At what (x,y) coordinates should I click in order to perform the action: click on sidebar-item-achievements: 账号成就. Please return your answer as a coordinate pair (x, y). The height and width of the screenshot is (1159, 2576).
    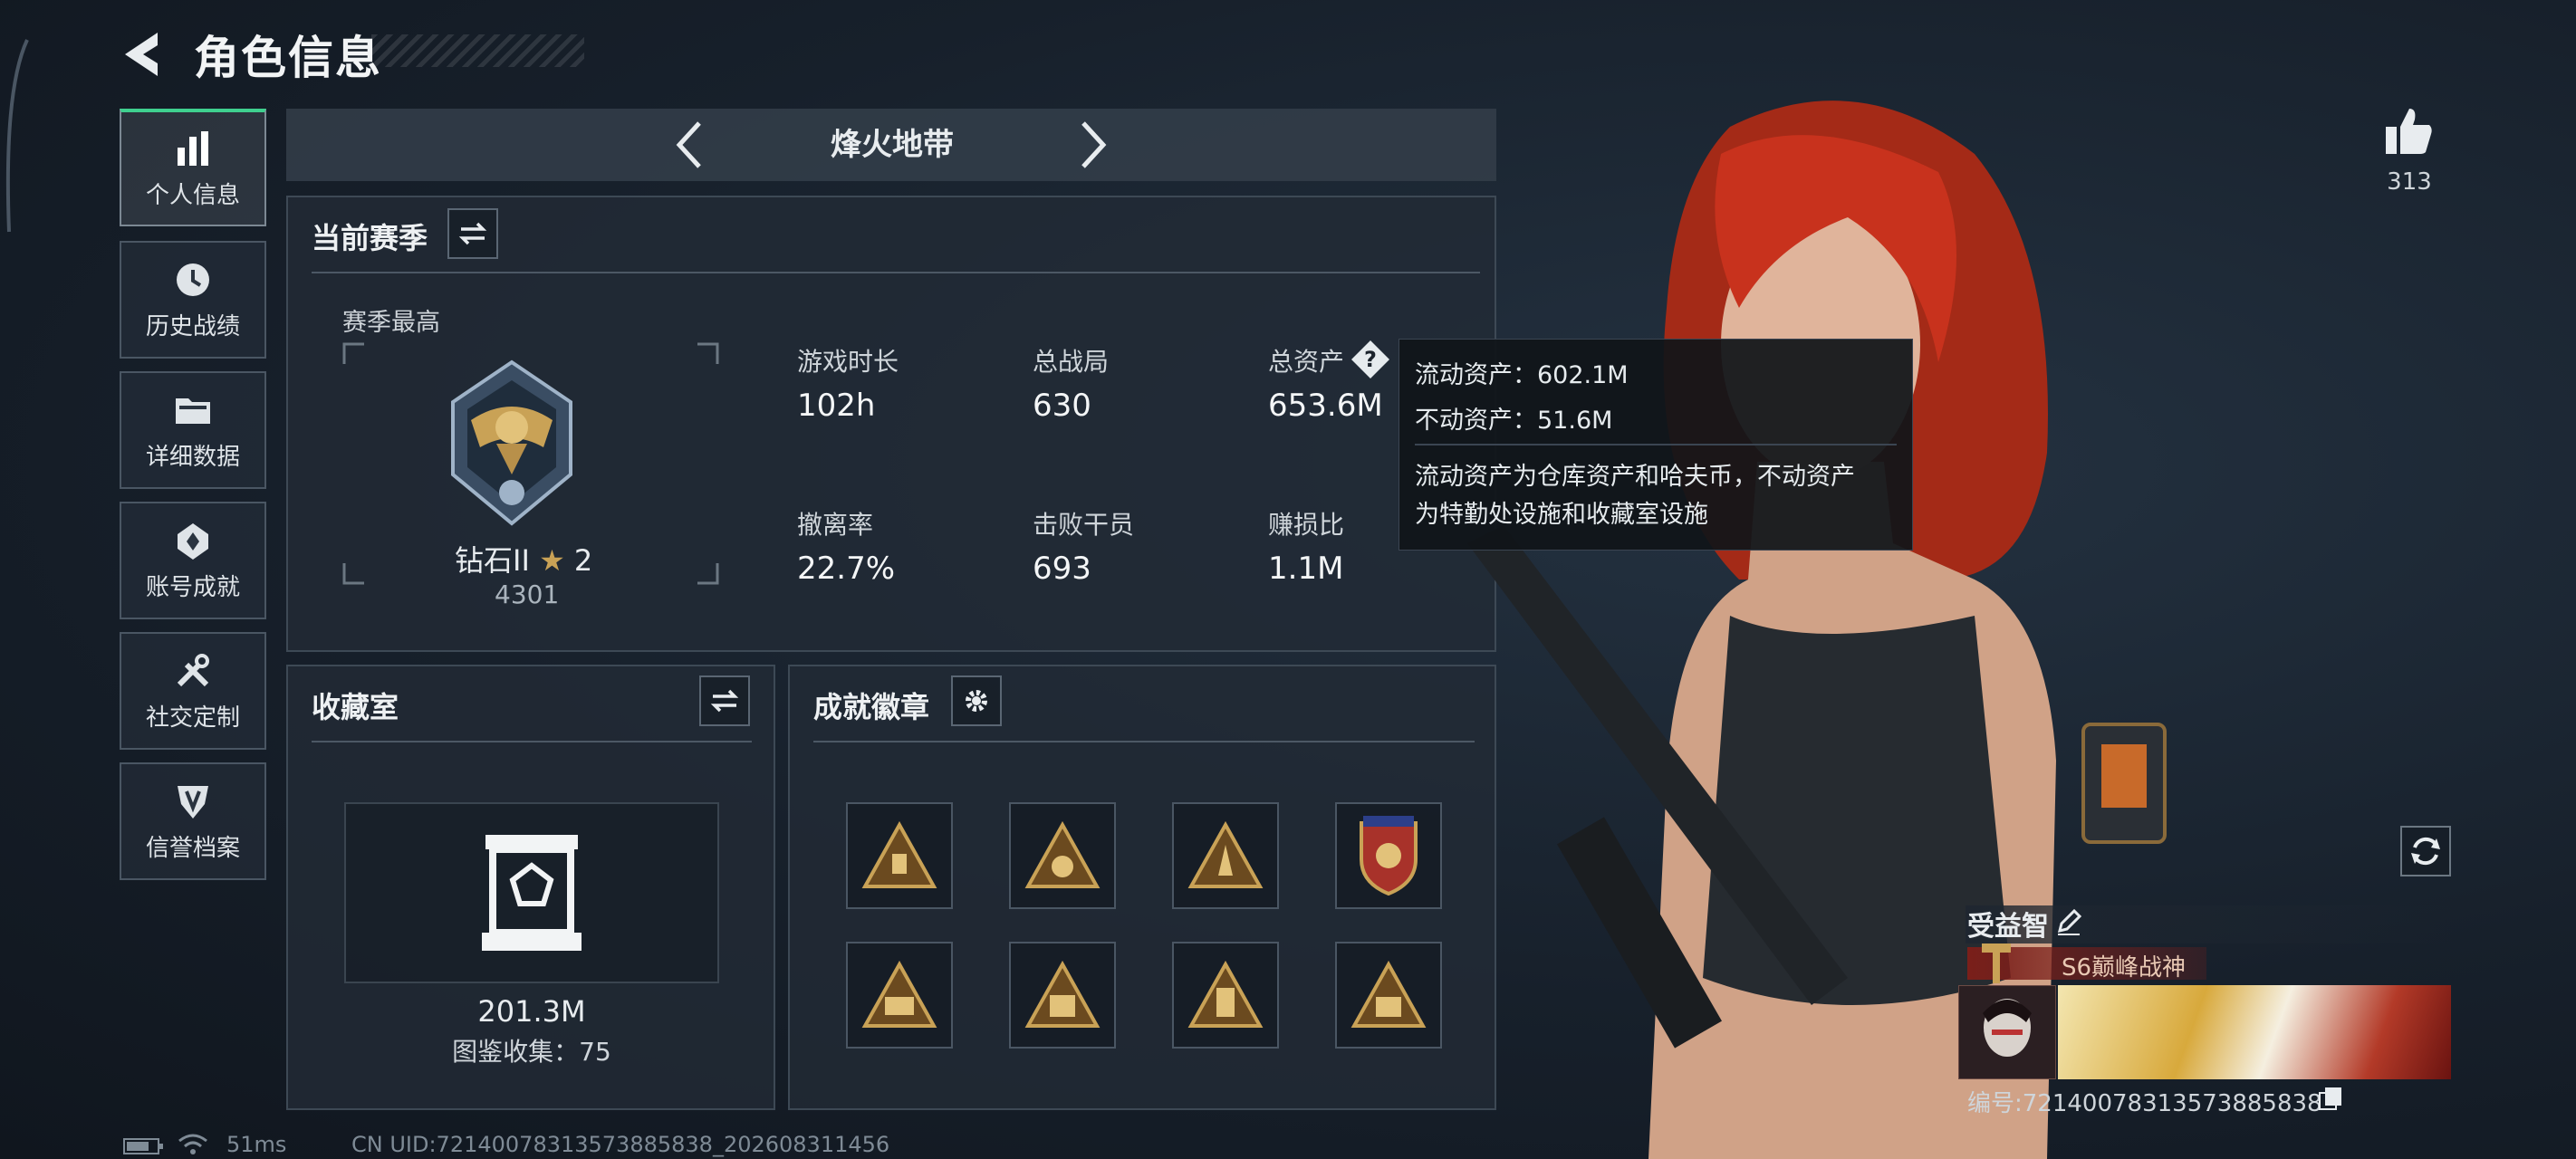
    Looking at the image, I should click on (193, 561).